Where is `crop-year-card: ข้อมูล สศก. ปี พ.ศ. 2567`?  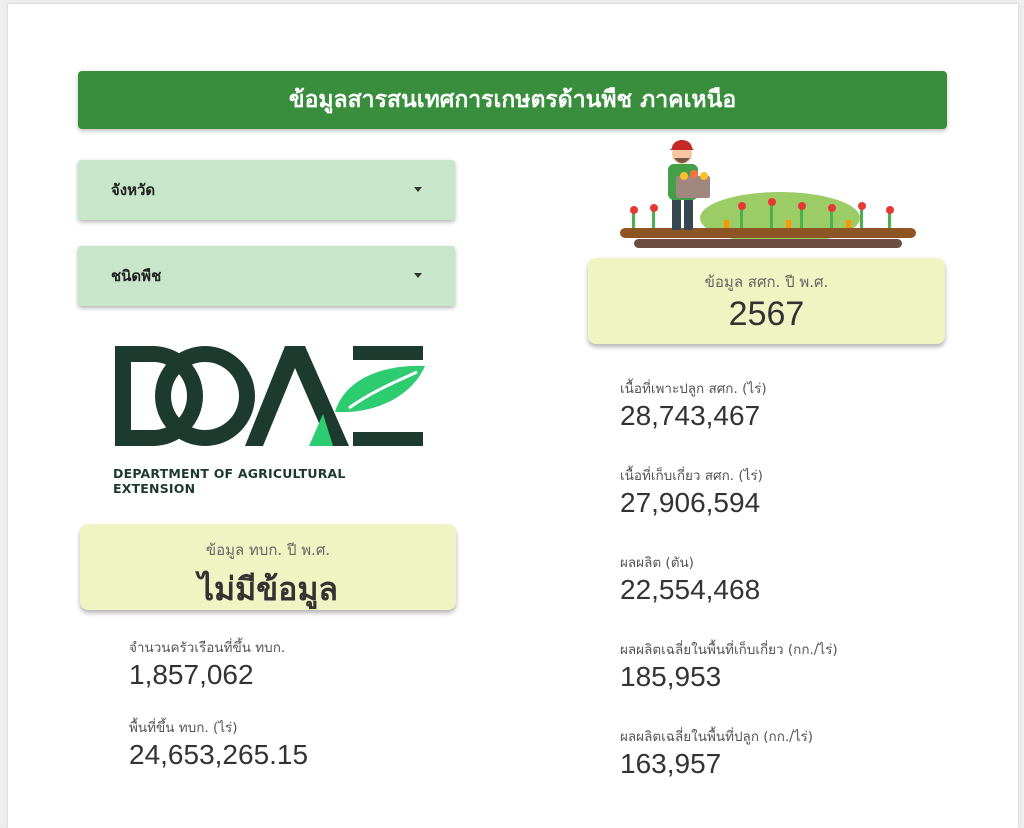 crop-year-card: ข้อมูล สศก. ปี พ.ศ. 2567 is located at coordinates (766, 301).